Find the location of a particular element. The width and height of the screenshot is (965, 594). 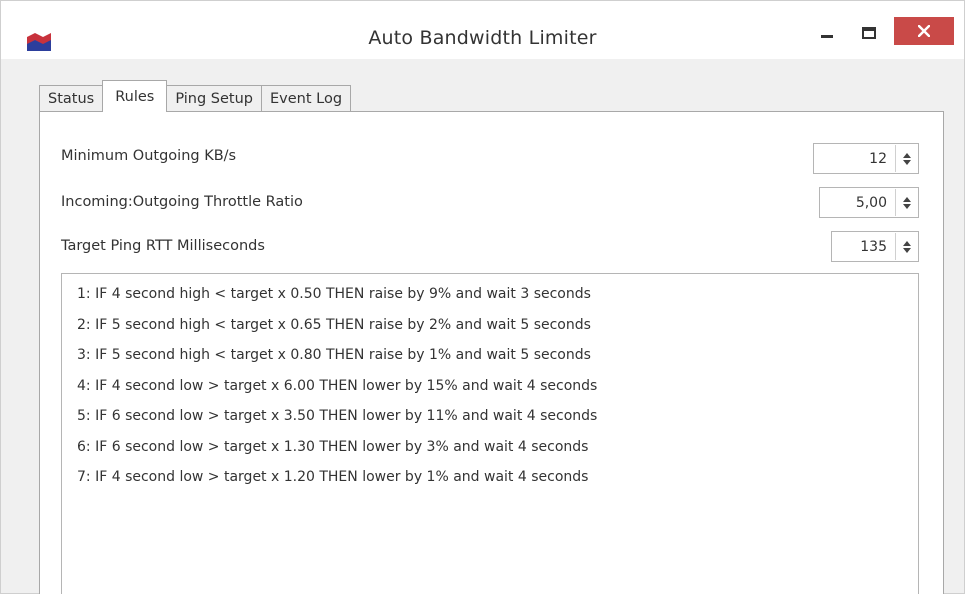

min-outgoing-stepper is located at coordinates (906, 158).